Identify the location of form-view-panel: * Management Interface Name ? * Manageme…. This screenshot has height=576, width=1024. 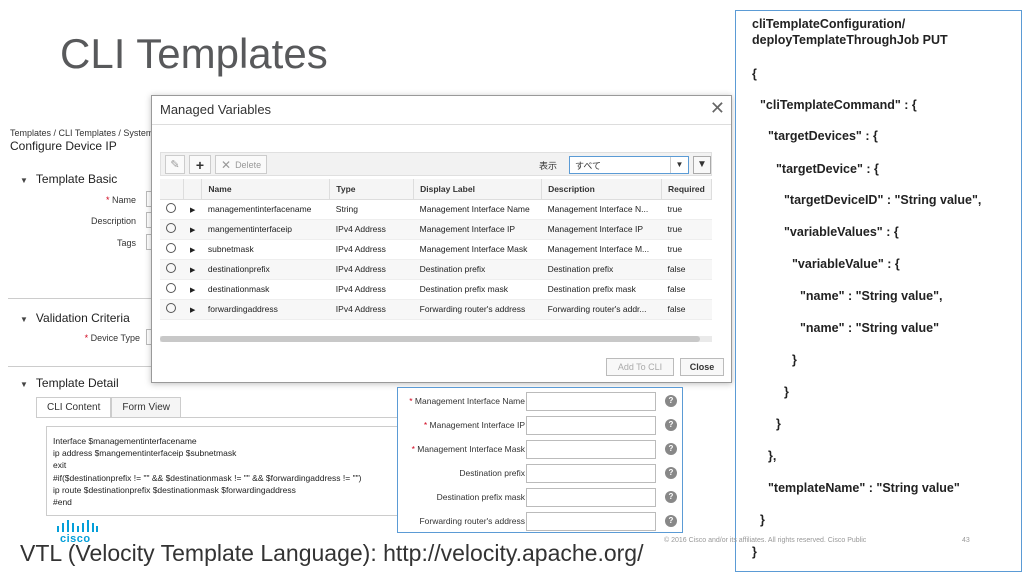
(540, 460).